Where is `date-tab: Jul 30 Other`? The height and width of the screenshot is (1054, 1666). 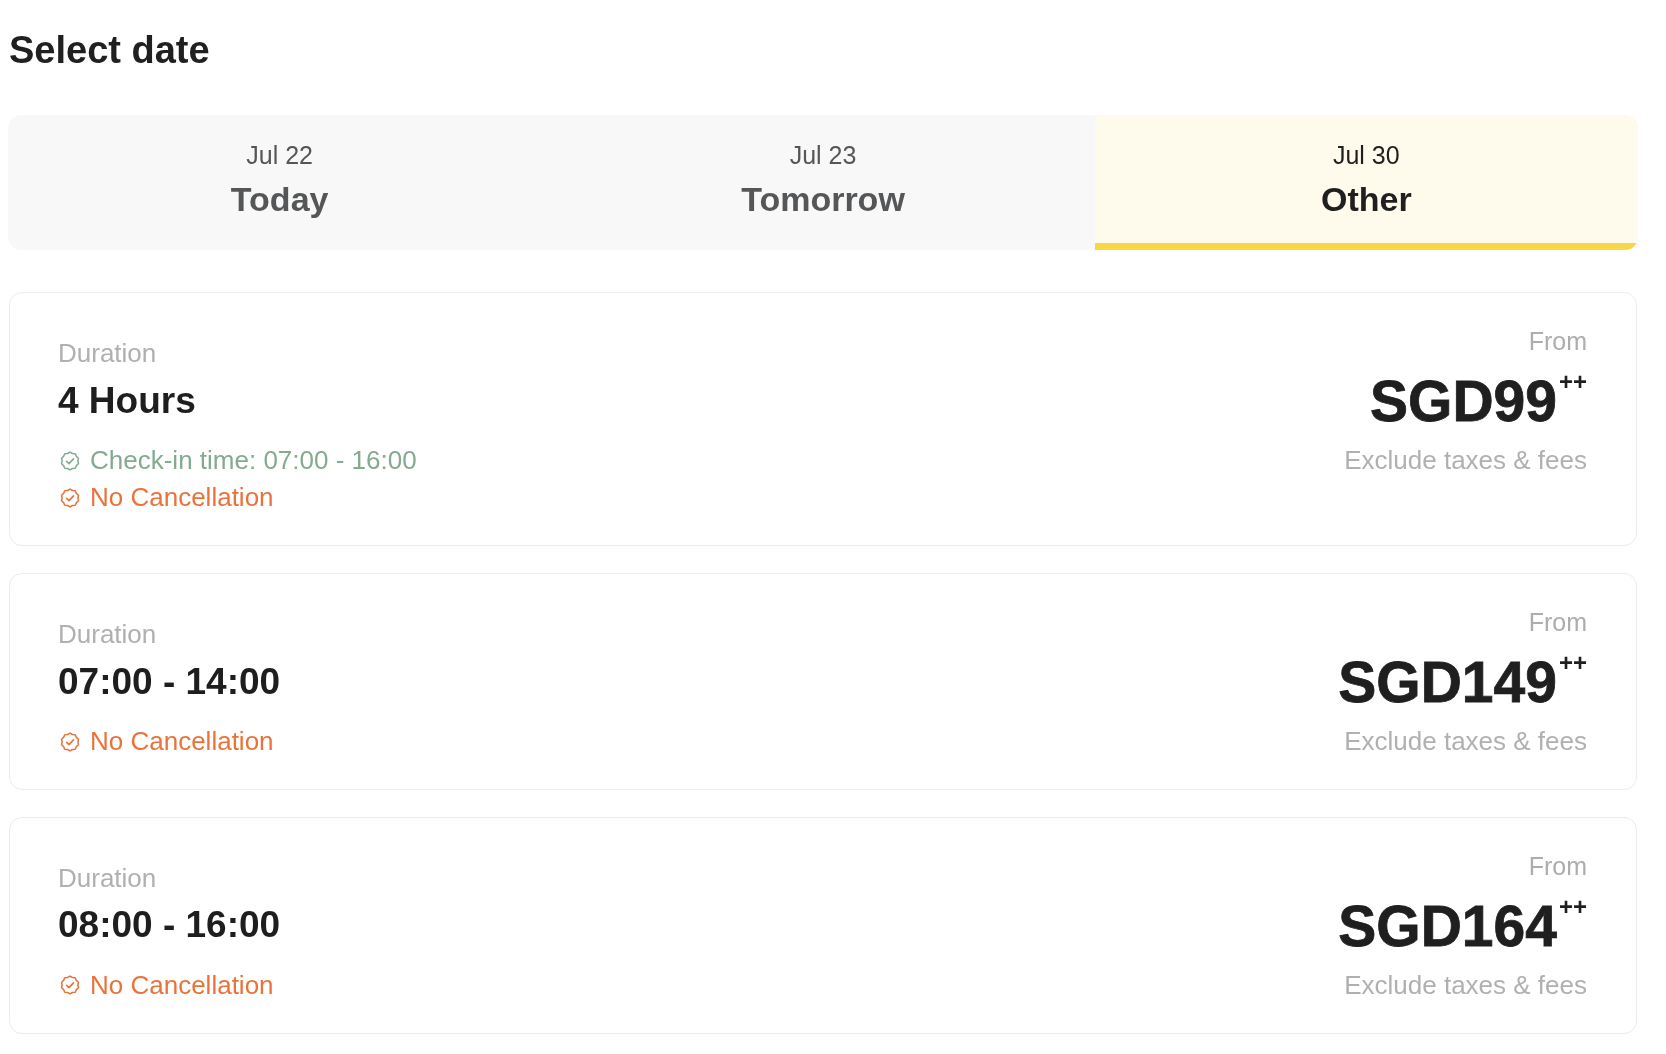 date-tab: Jul 30 Other is located at coordinates (1366, 182).